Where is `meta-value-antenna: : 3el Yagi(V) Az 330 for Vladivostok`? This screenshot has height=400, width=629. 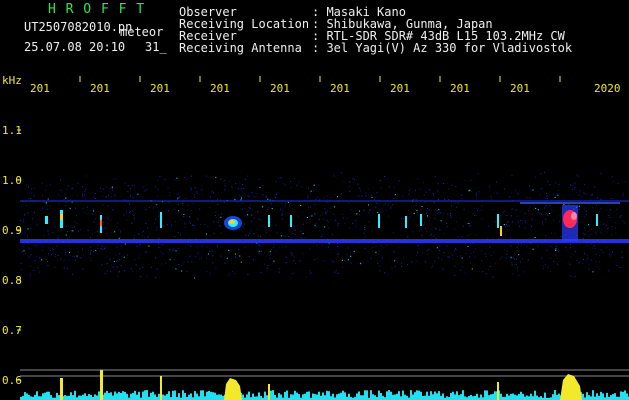
meta-value-antenna: : 3el Yagi(V) Az 330 for Vladivostok is located at coordinates (442, 48).